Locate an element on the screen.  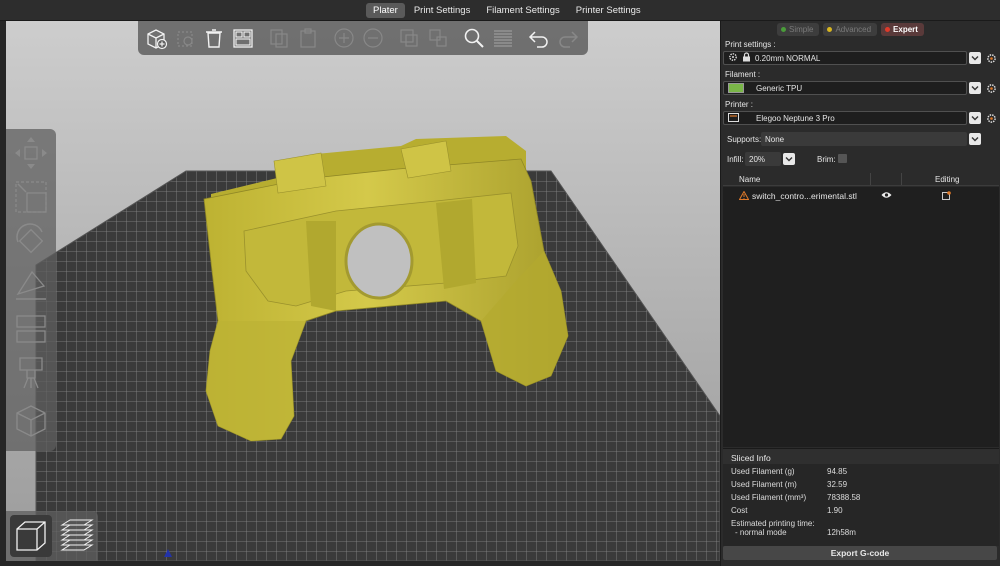
printer-label: Printer : is located at coordinates (739, 104).